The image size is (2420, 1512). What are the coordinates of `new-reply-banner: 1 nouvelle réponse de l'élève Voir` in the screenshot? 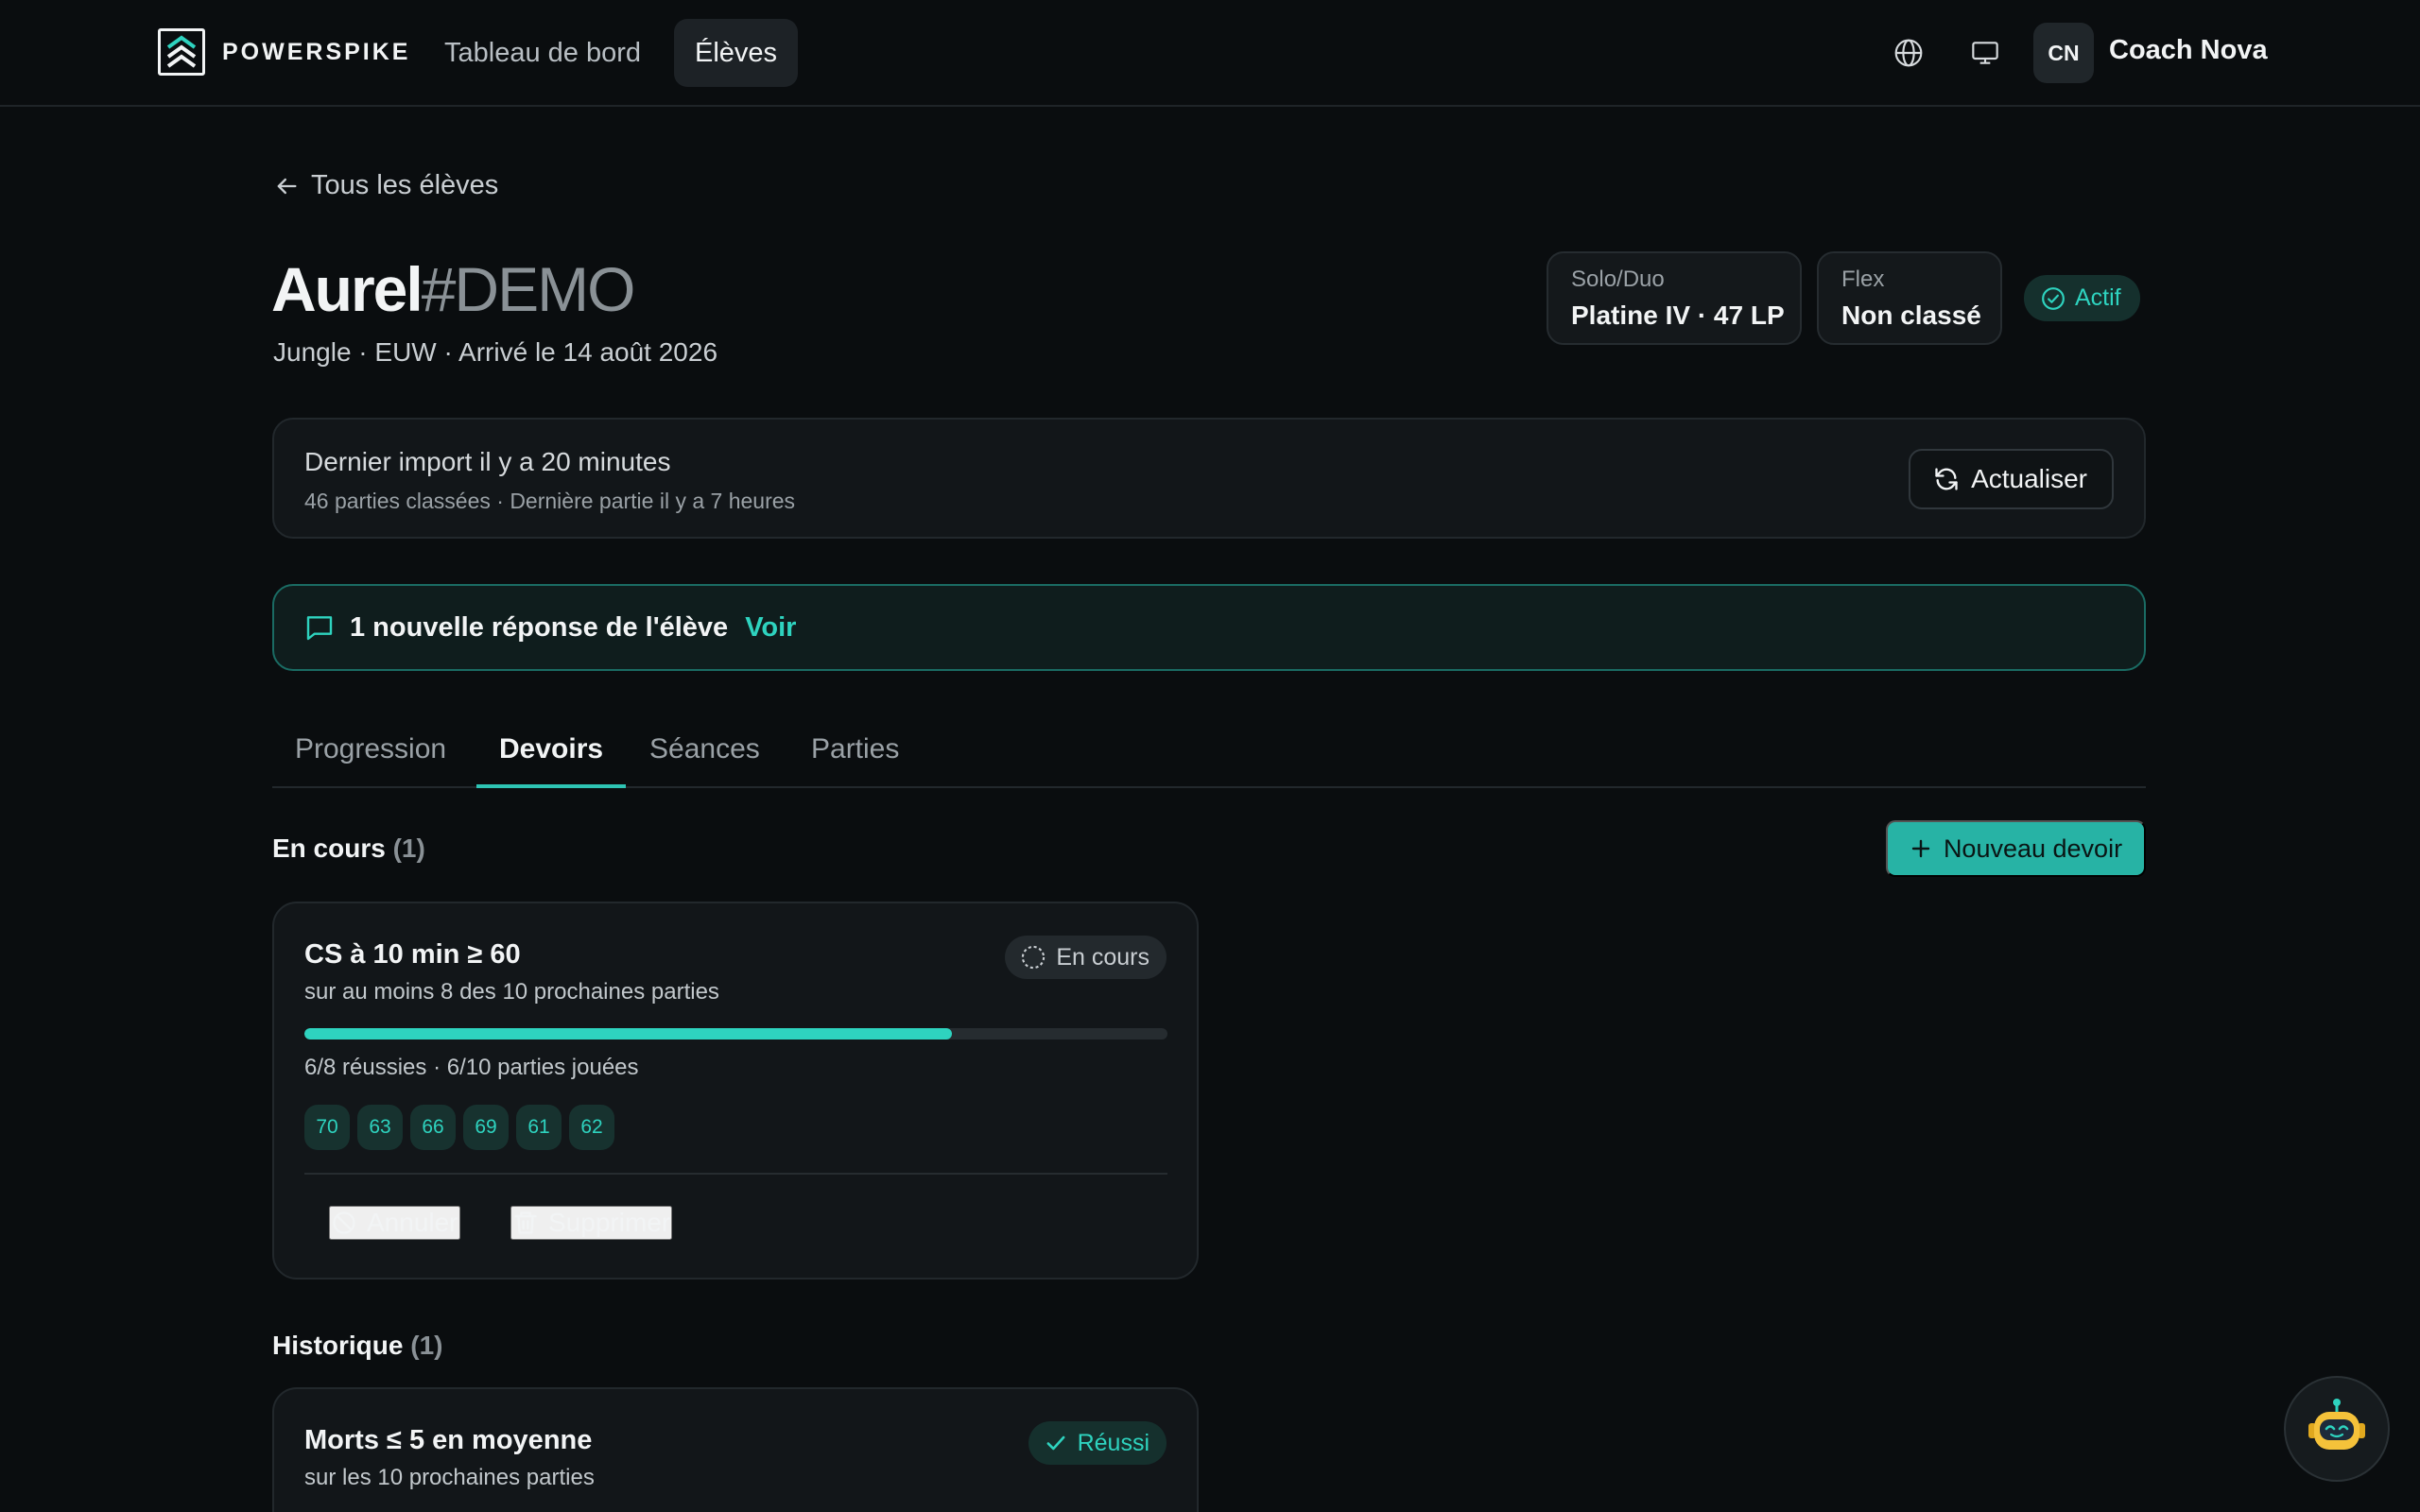 It's located at (1209, 627).